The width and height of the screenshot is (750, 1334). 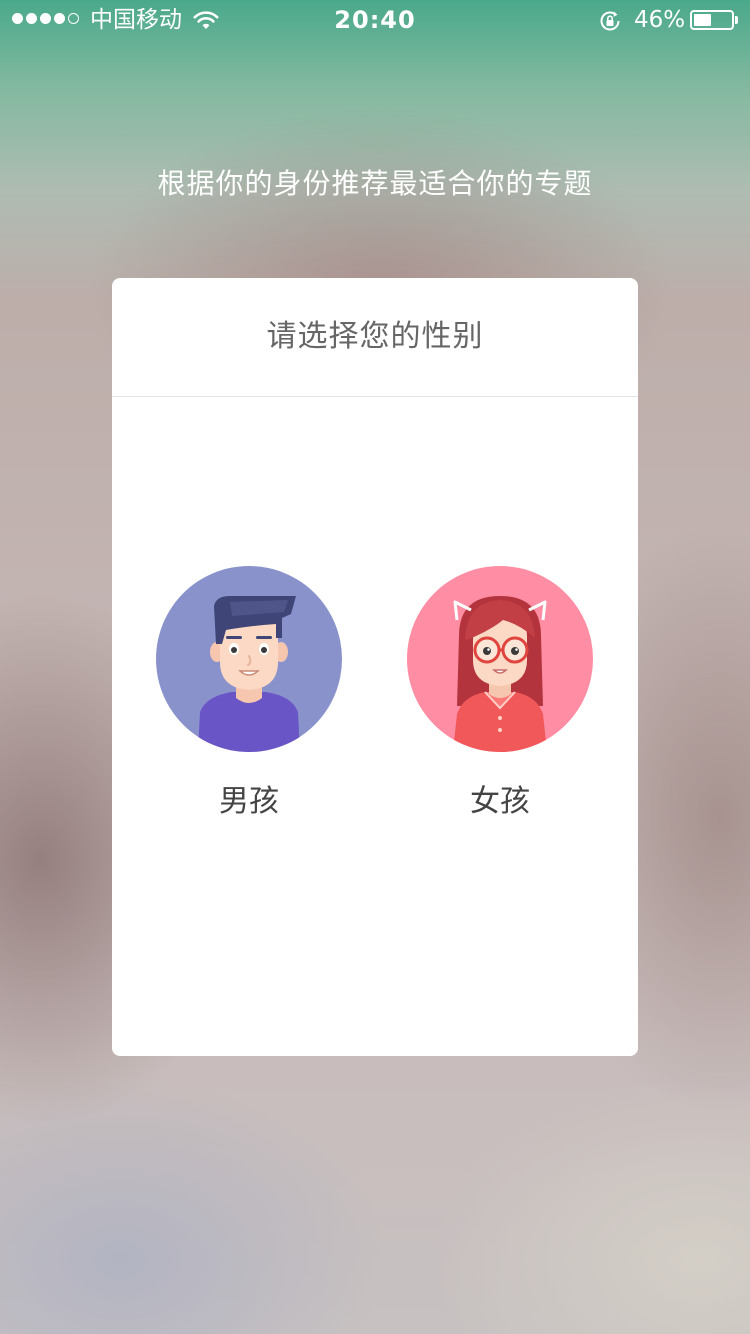 I want to click on status-bar: 中国移动 20:40 46%, so click(x=375, y=20).